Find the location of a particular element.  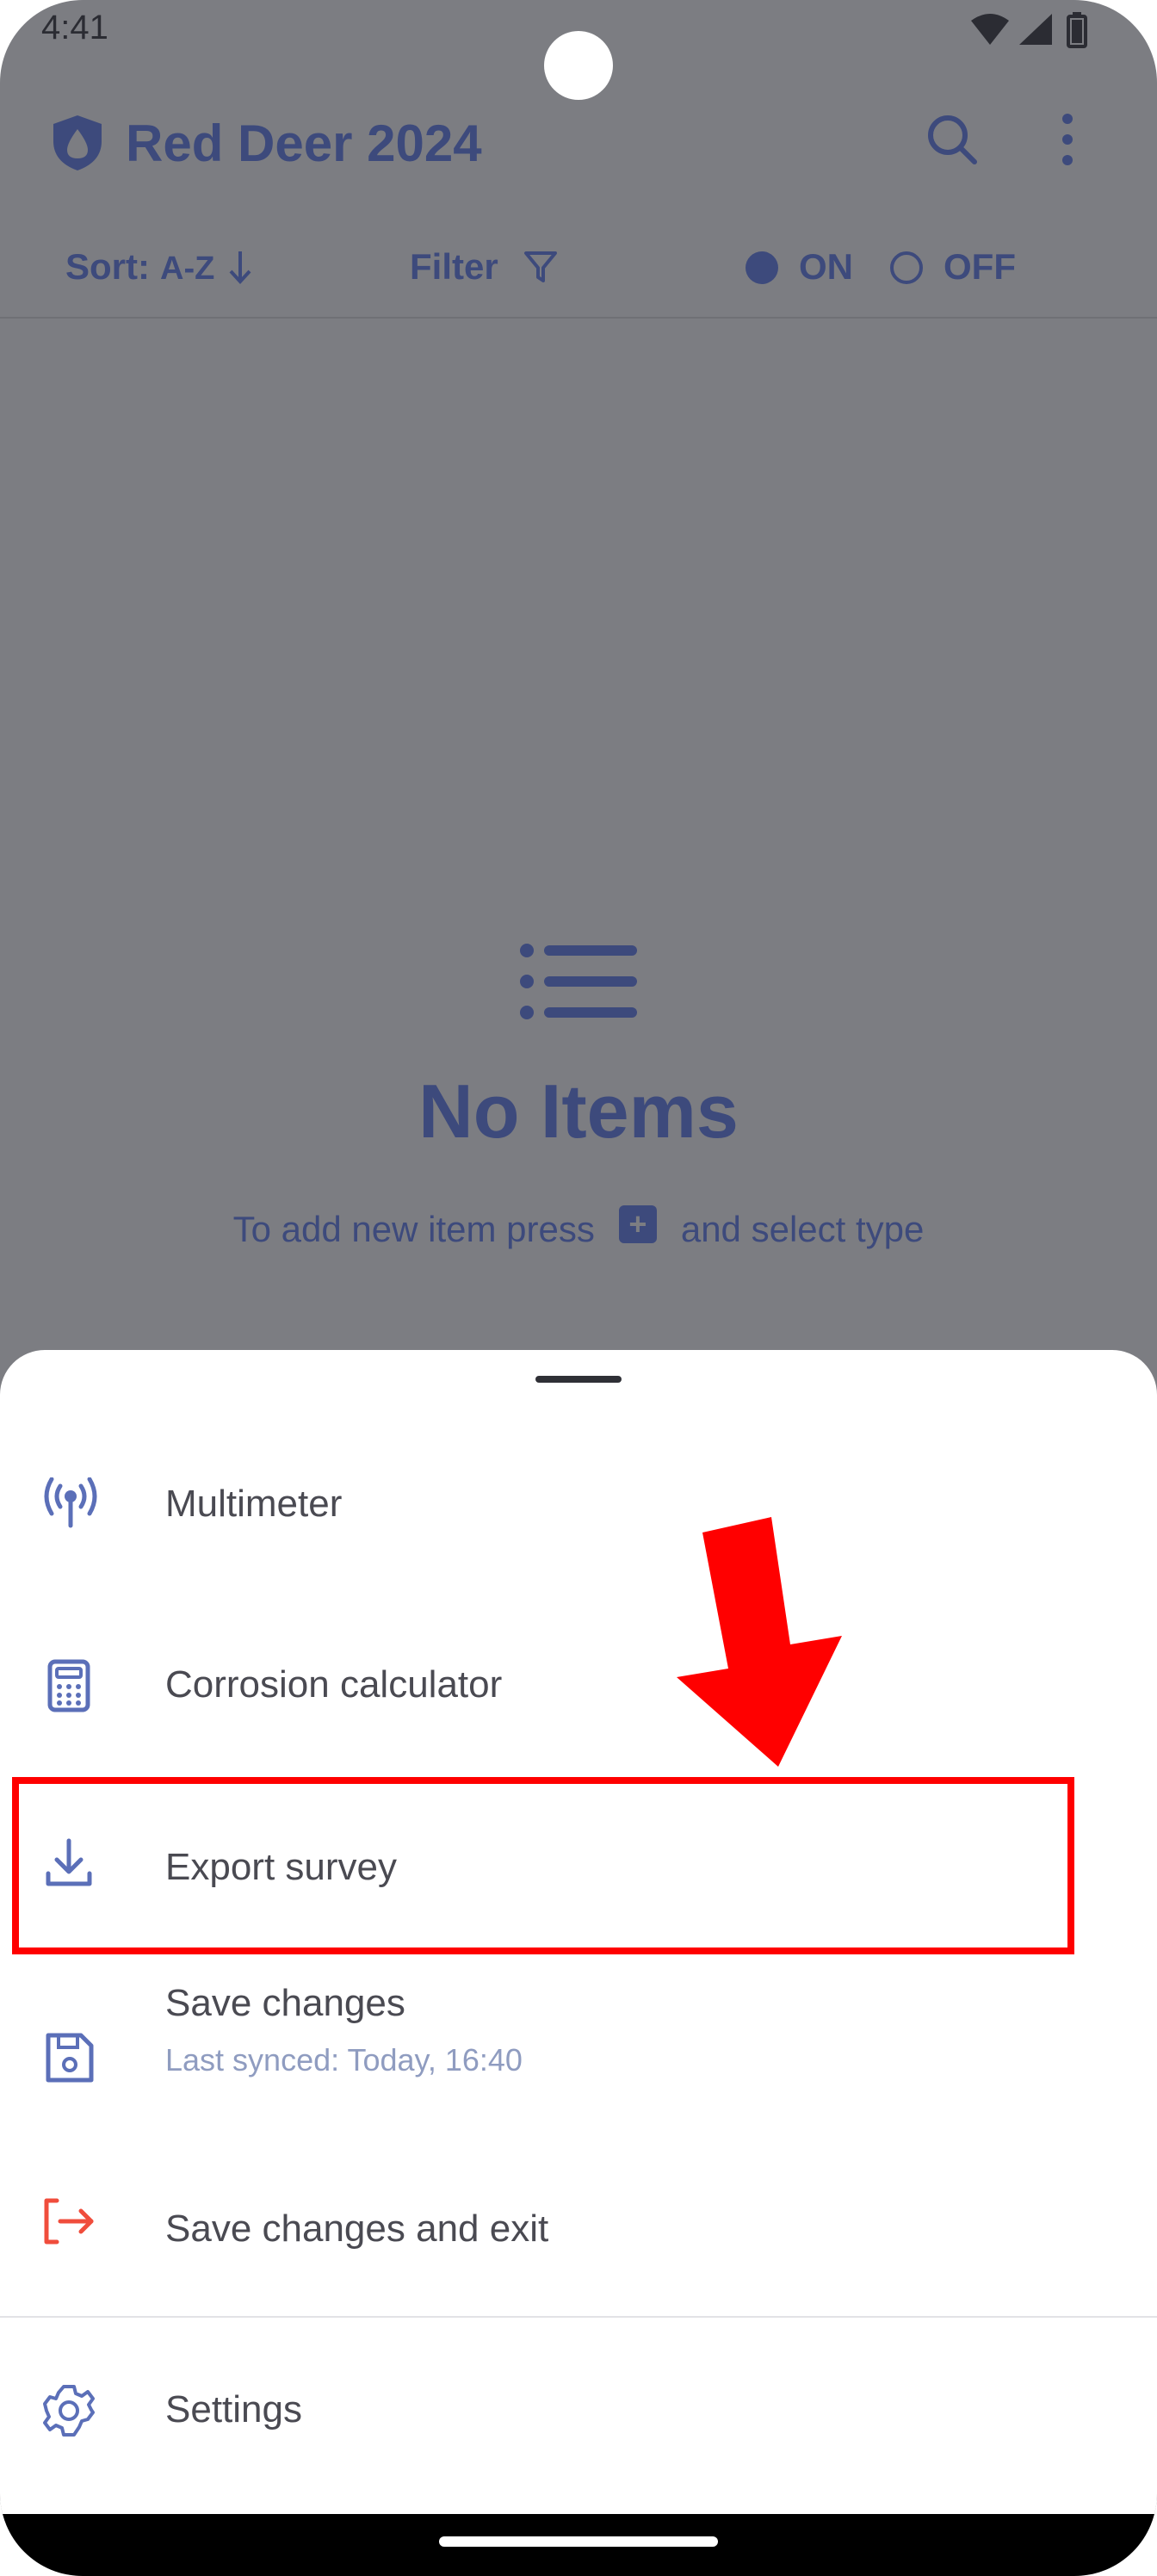

sort-filter-toolbar: Sort: A-Z Filter ON OFF is located at coordinates (579, 269).